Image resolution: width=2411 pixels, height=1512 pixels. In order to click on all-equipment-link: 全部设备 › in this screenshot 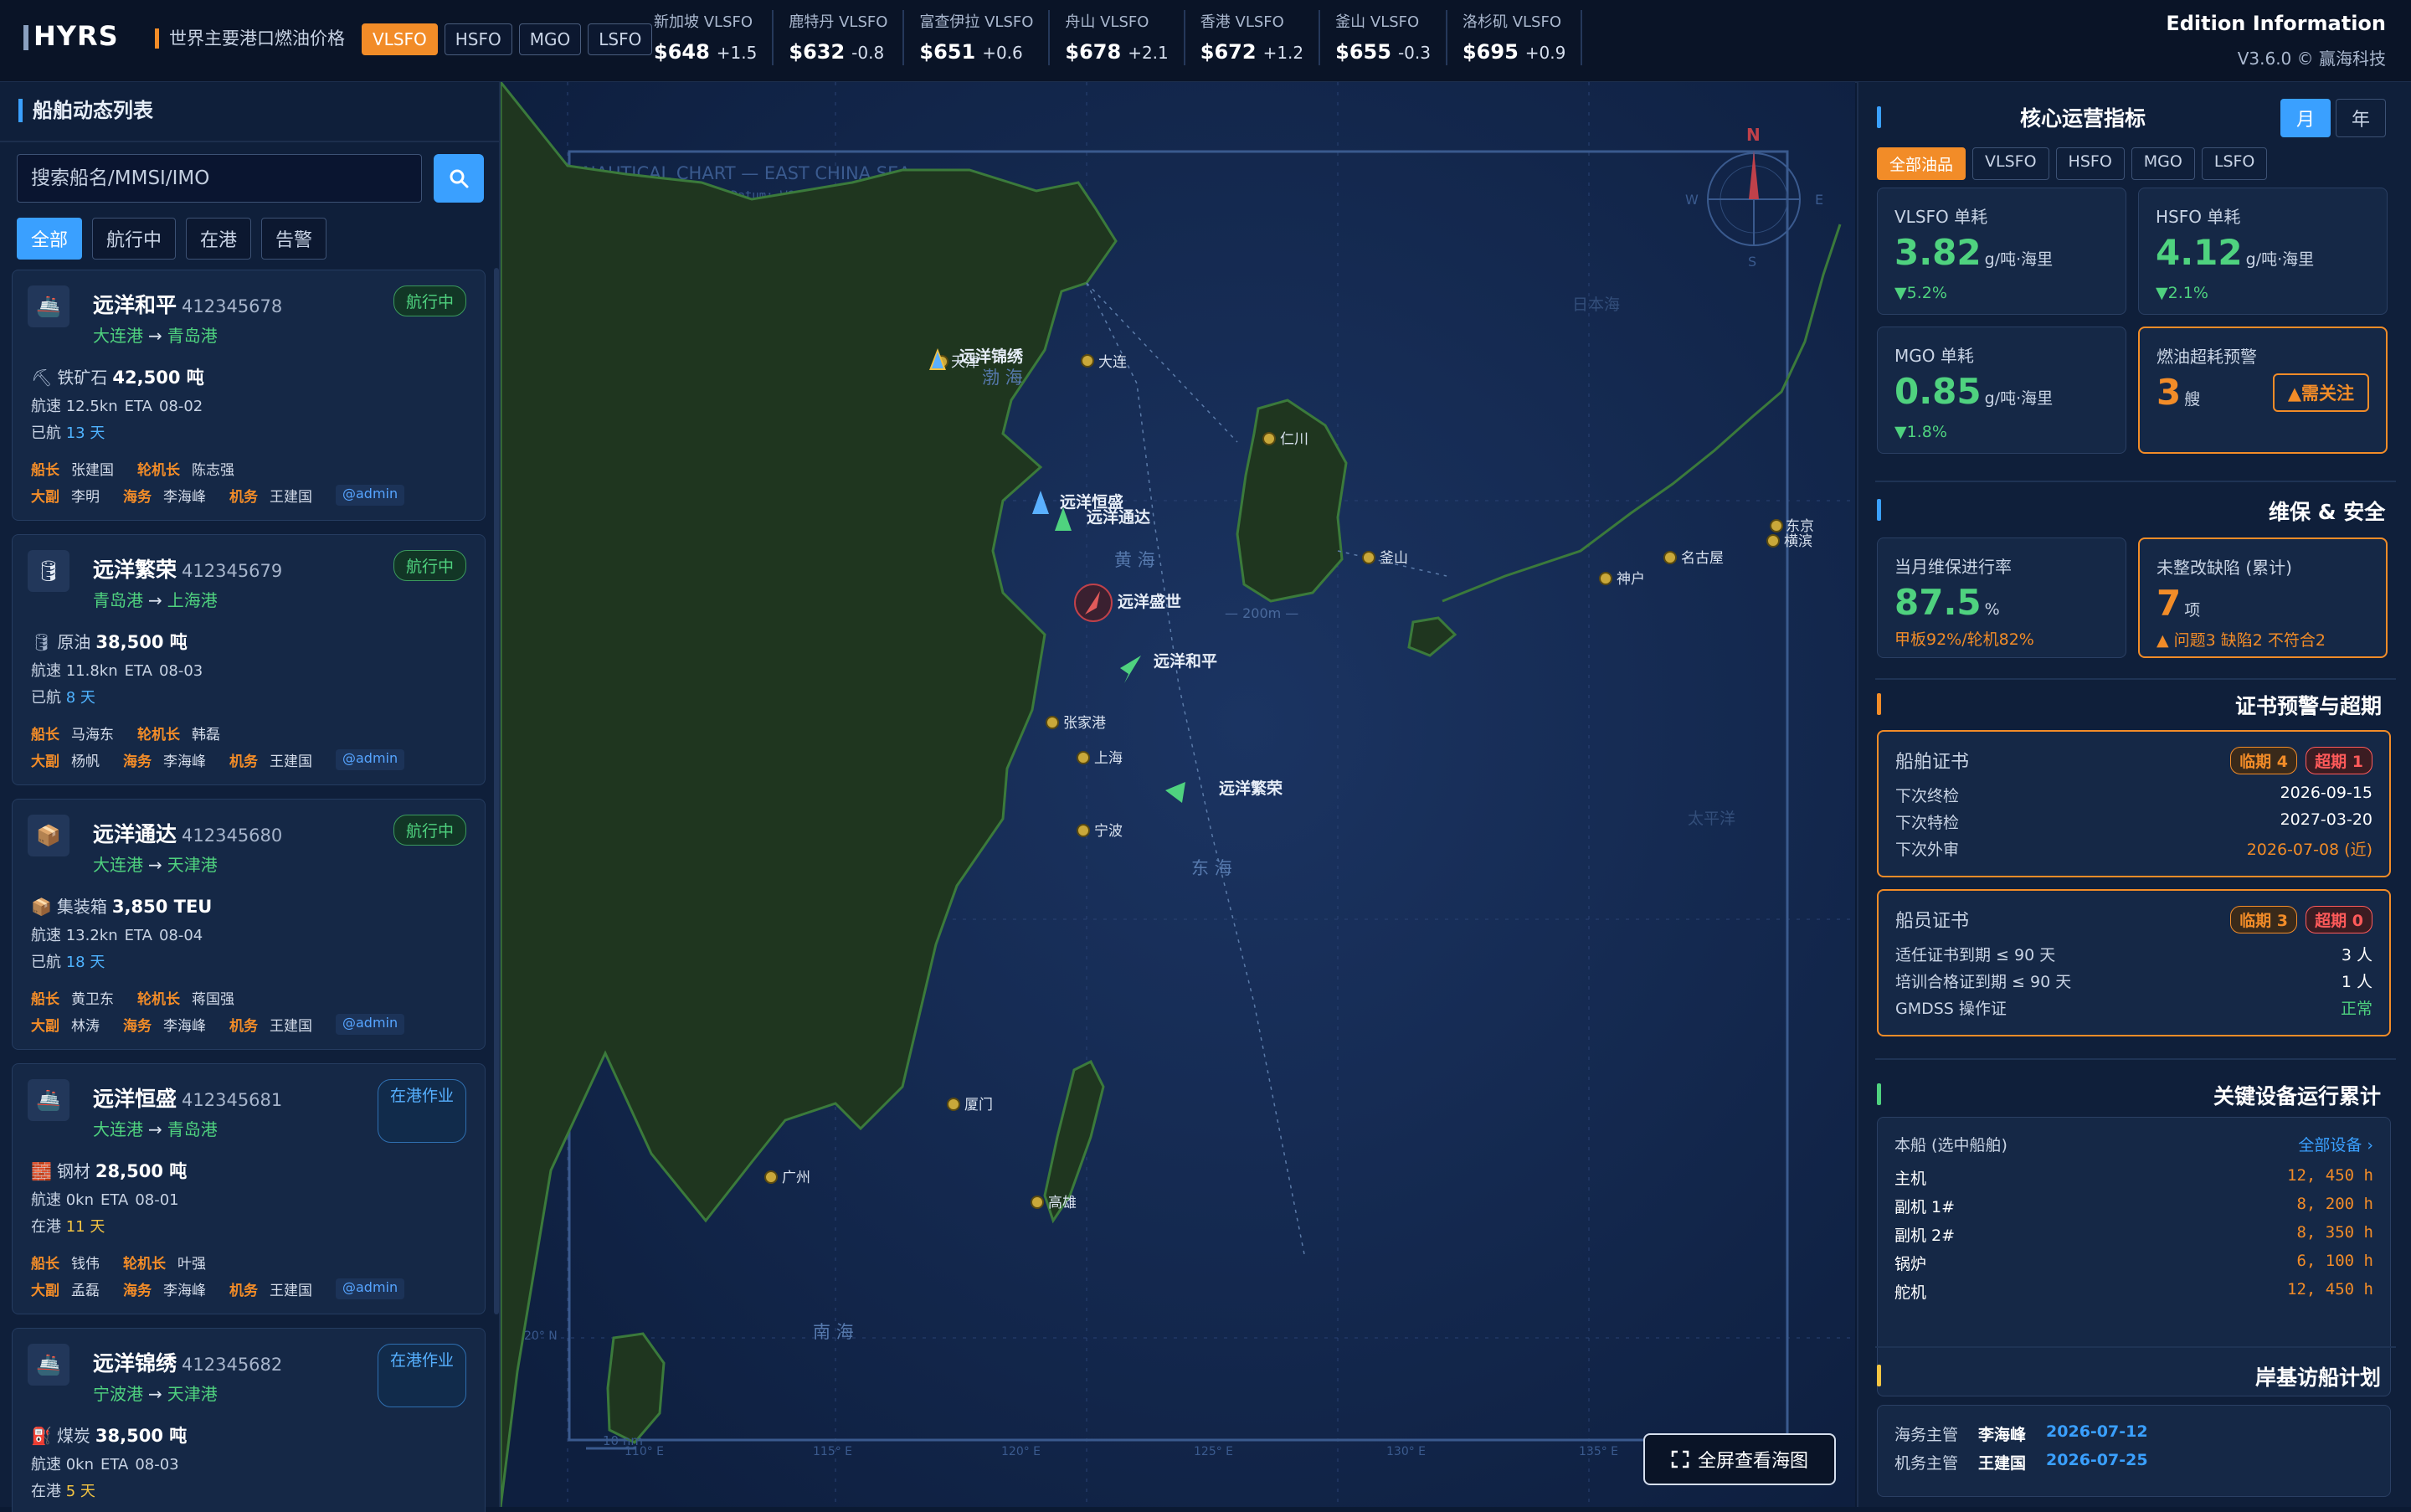, I will do `click(2335, 1144)`.